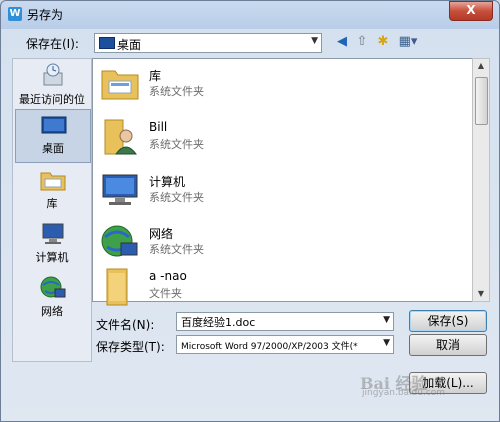 The width and height of the screenshot is (500, 422). What do you see at coordinates (165, 293) in the screenshot?
I see `item-type: 文件夹` at bounding box center [165, 293].